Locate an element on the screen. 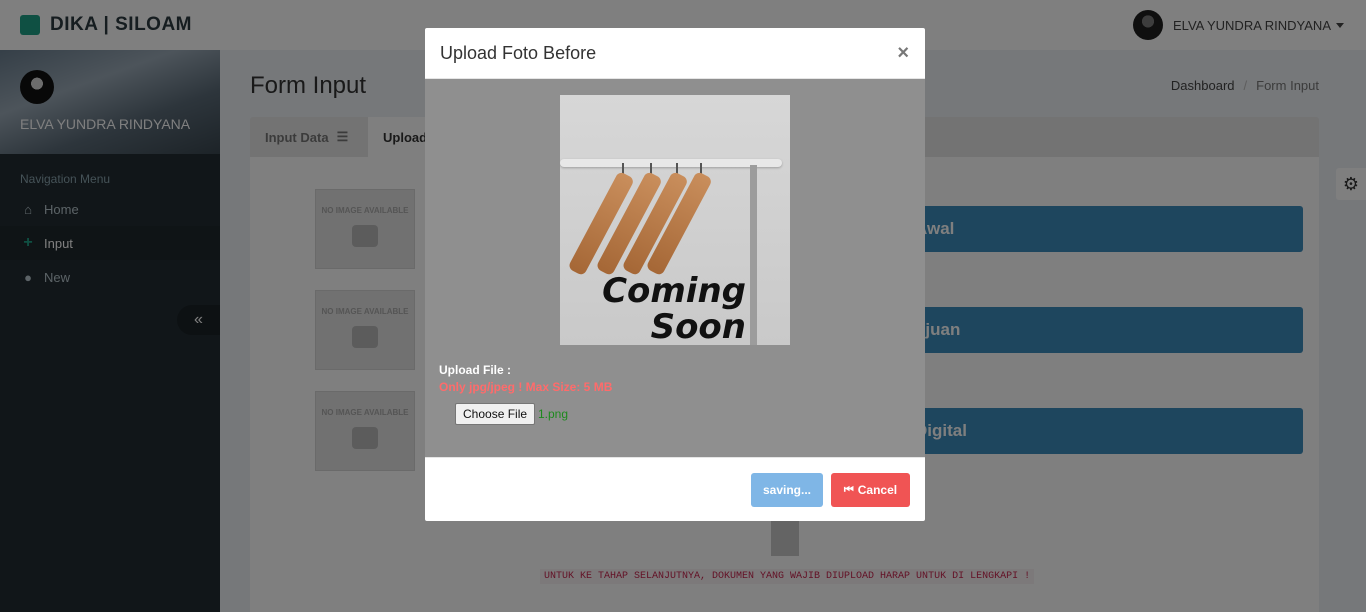 The height and width of the screenshot is (612, 1366). modal-title: Upload Foto Before is located at coordinates (518, 52).